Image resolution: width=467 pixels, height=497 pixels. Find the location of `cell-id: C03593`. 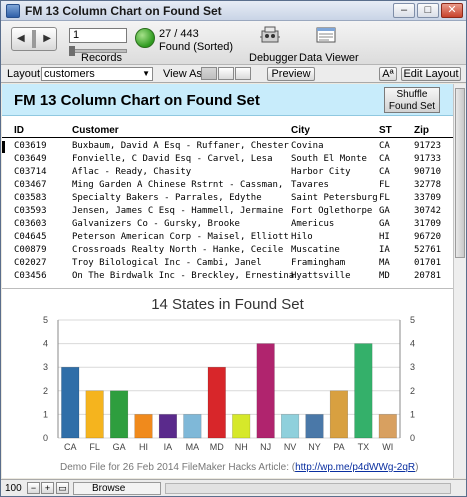

cell-id: C03593 is located at coordinates (30, 211).